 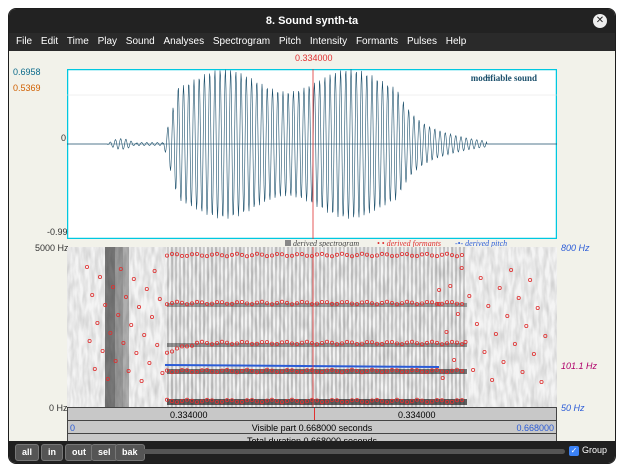 I want to click on group-label: Group, so click(x=594, y=450).